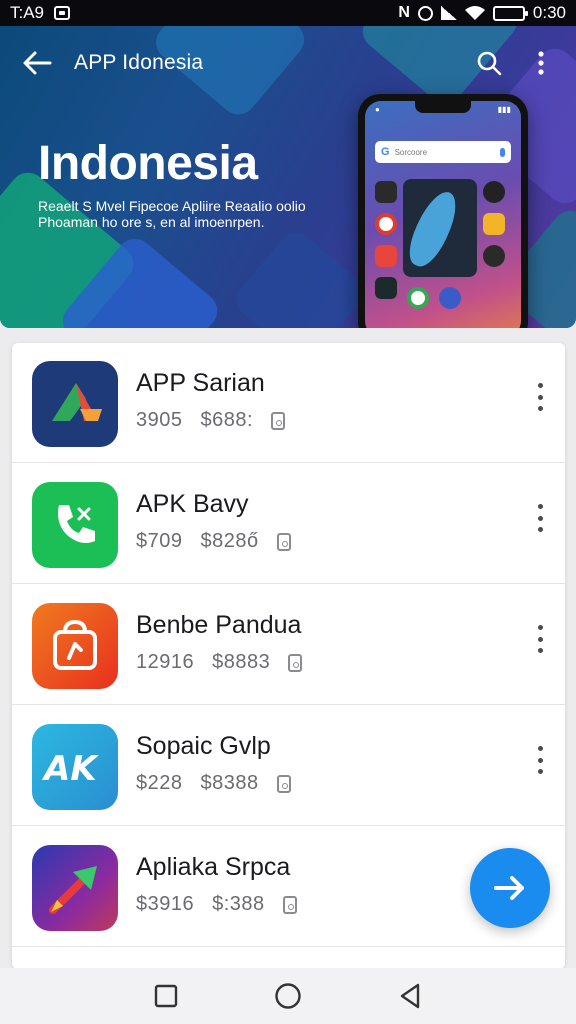  Describe the element at coordinates (203, 746) in the screenshot. I see `app-name: Sopaic Gvlp` at that location.